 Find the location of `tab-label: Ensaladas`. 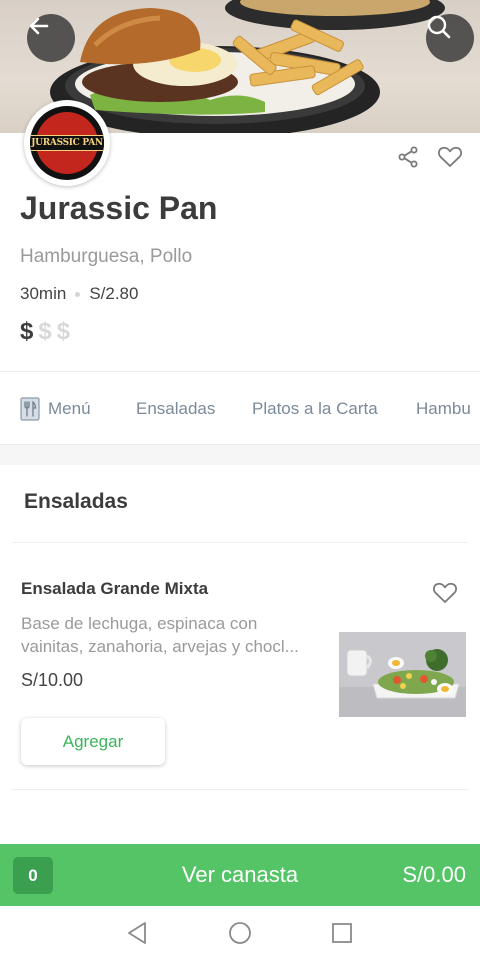

tab-label: Ensaladas is located at coordinates (176, 408).